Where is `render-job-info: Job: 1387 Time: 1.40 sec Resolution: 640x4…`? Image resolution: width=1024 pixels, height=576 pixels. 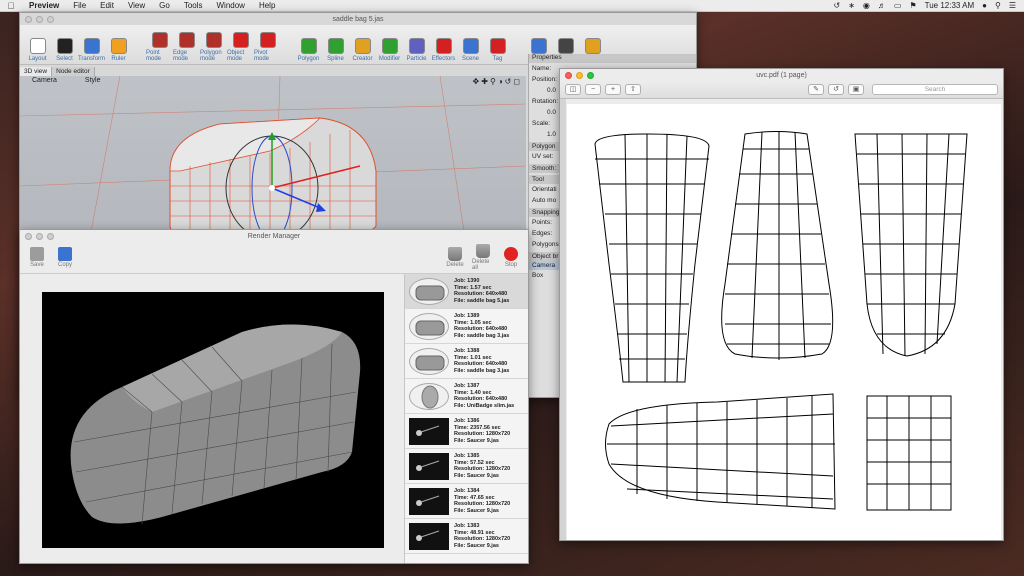 render-job-info: Job: 1387 Time: 1.40 sec Resolution: 640x4… is located at coordinates (484, 396).